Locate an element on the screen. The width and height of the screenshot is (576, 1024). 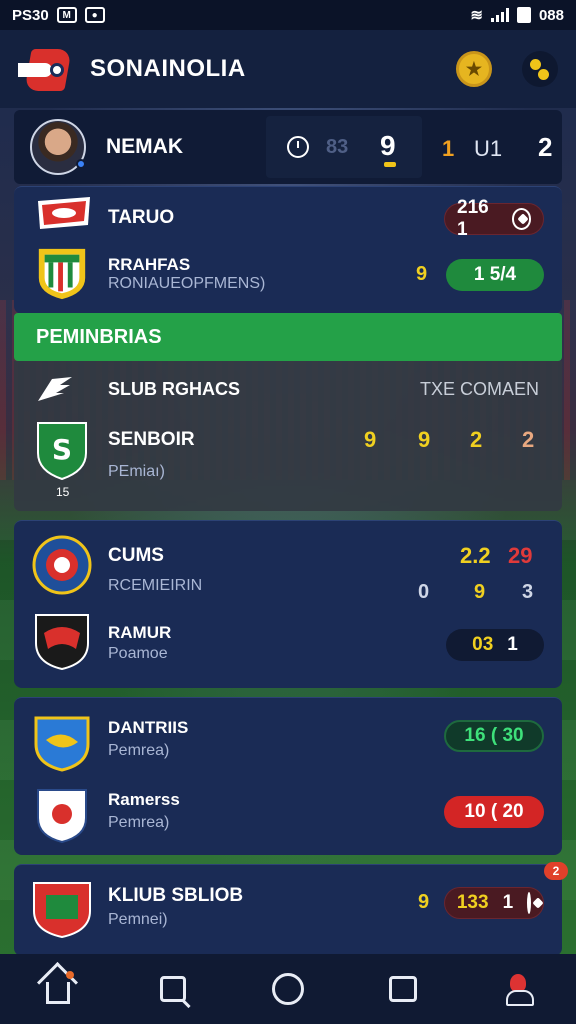
home-icon is located at coordinates (57, 993).